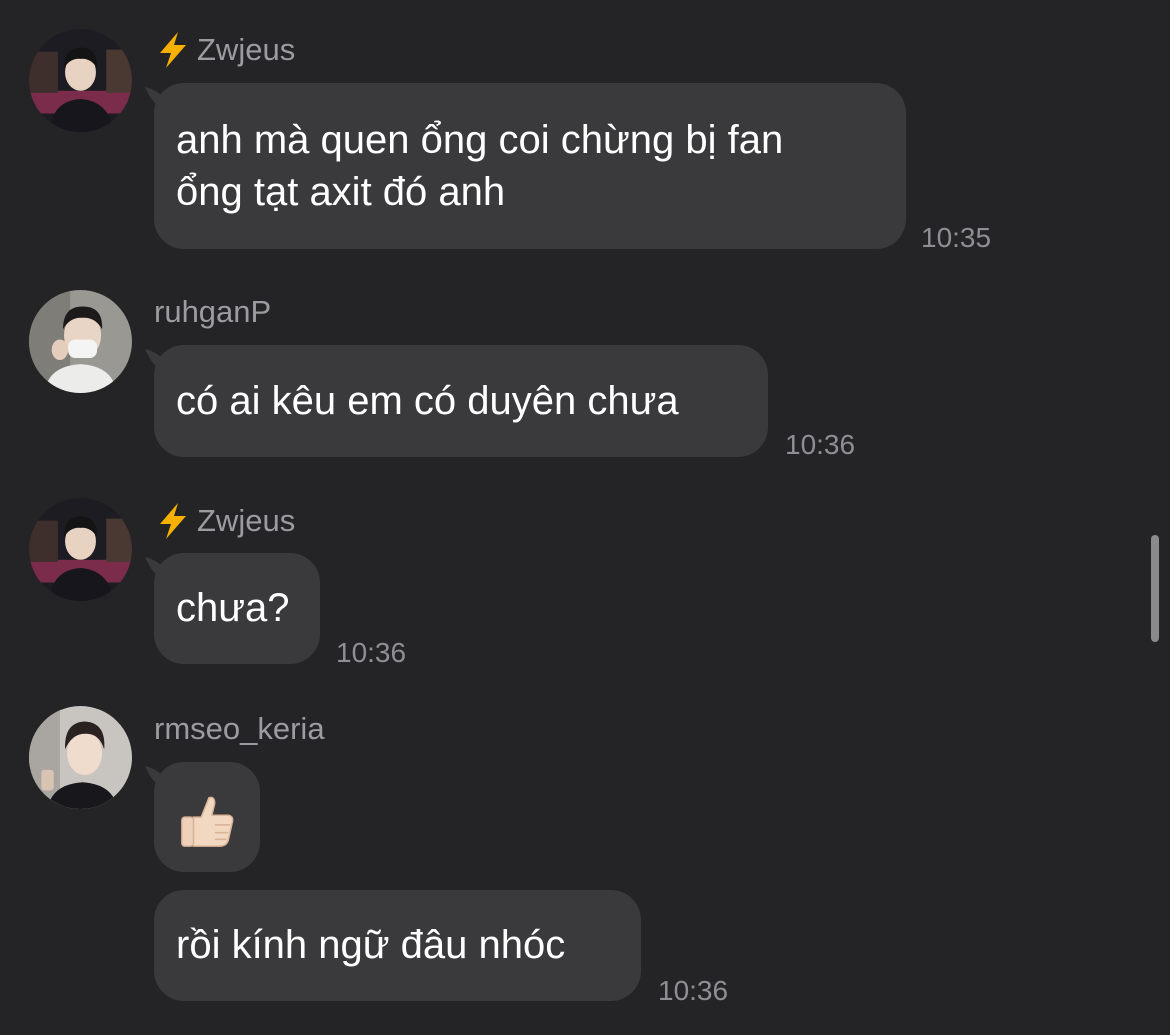 Image resolution: width=1170 pixels, height=1035 pixels. I want to click on avatar-ruhganp, so click(80, 341).